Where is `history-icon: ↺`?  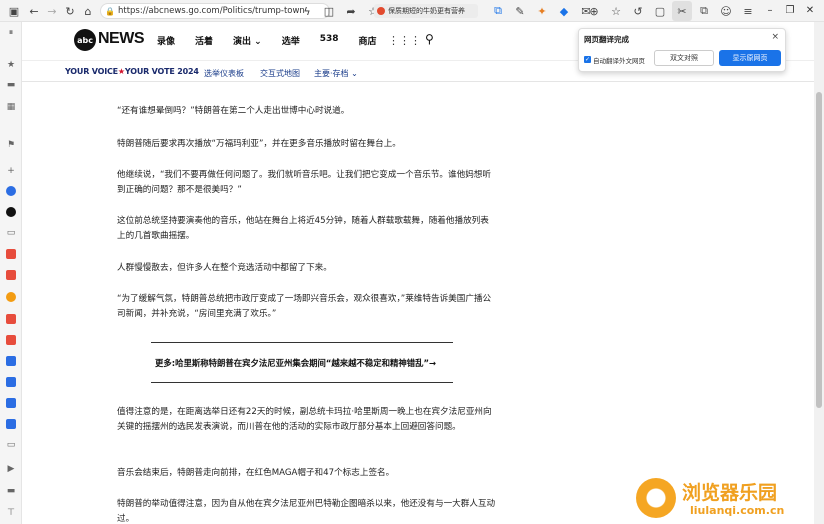 history-icon: ↺ is located at coordinates (638, 11).